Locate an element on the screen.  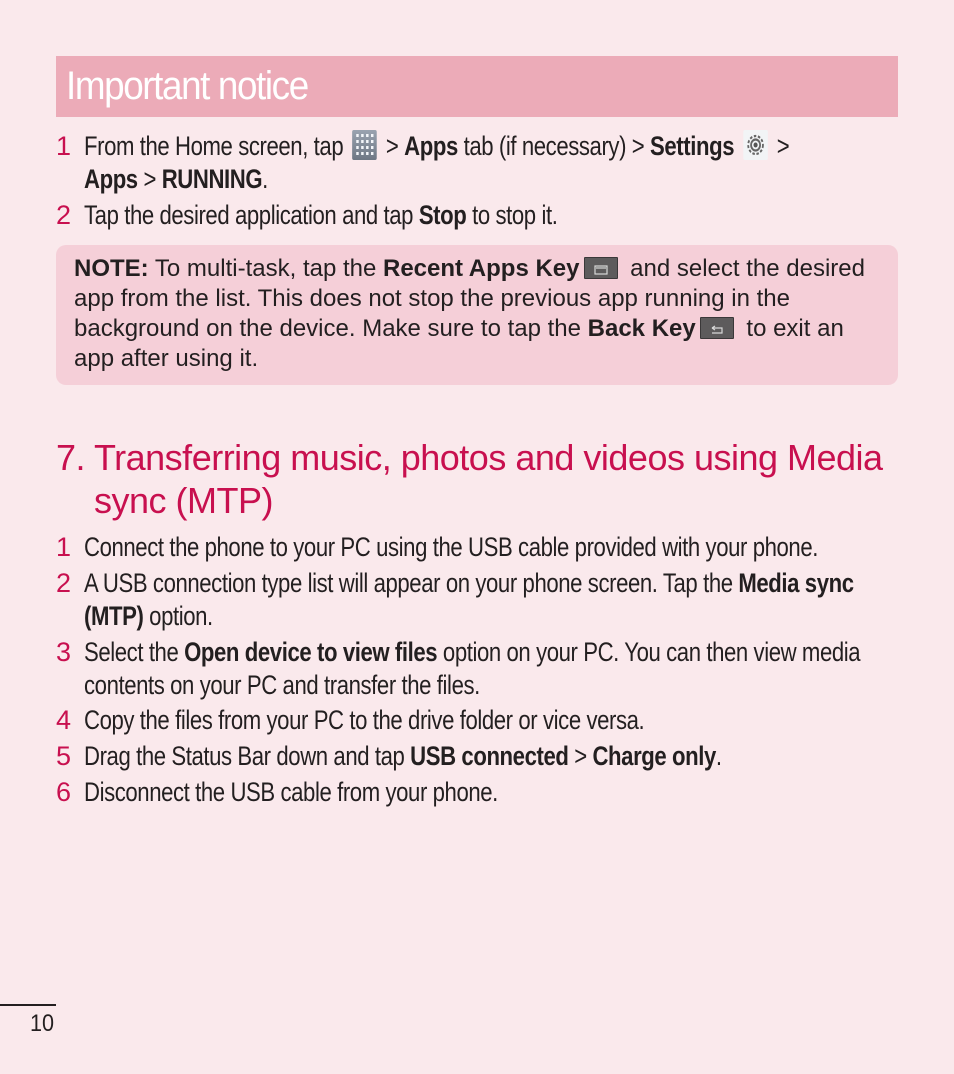
section-title-line: sync (MTP) is located at coordinates (184, 500).